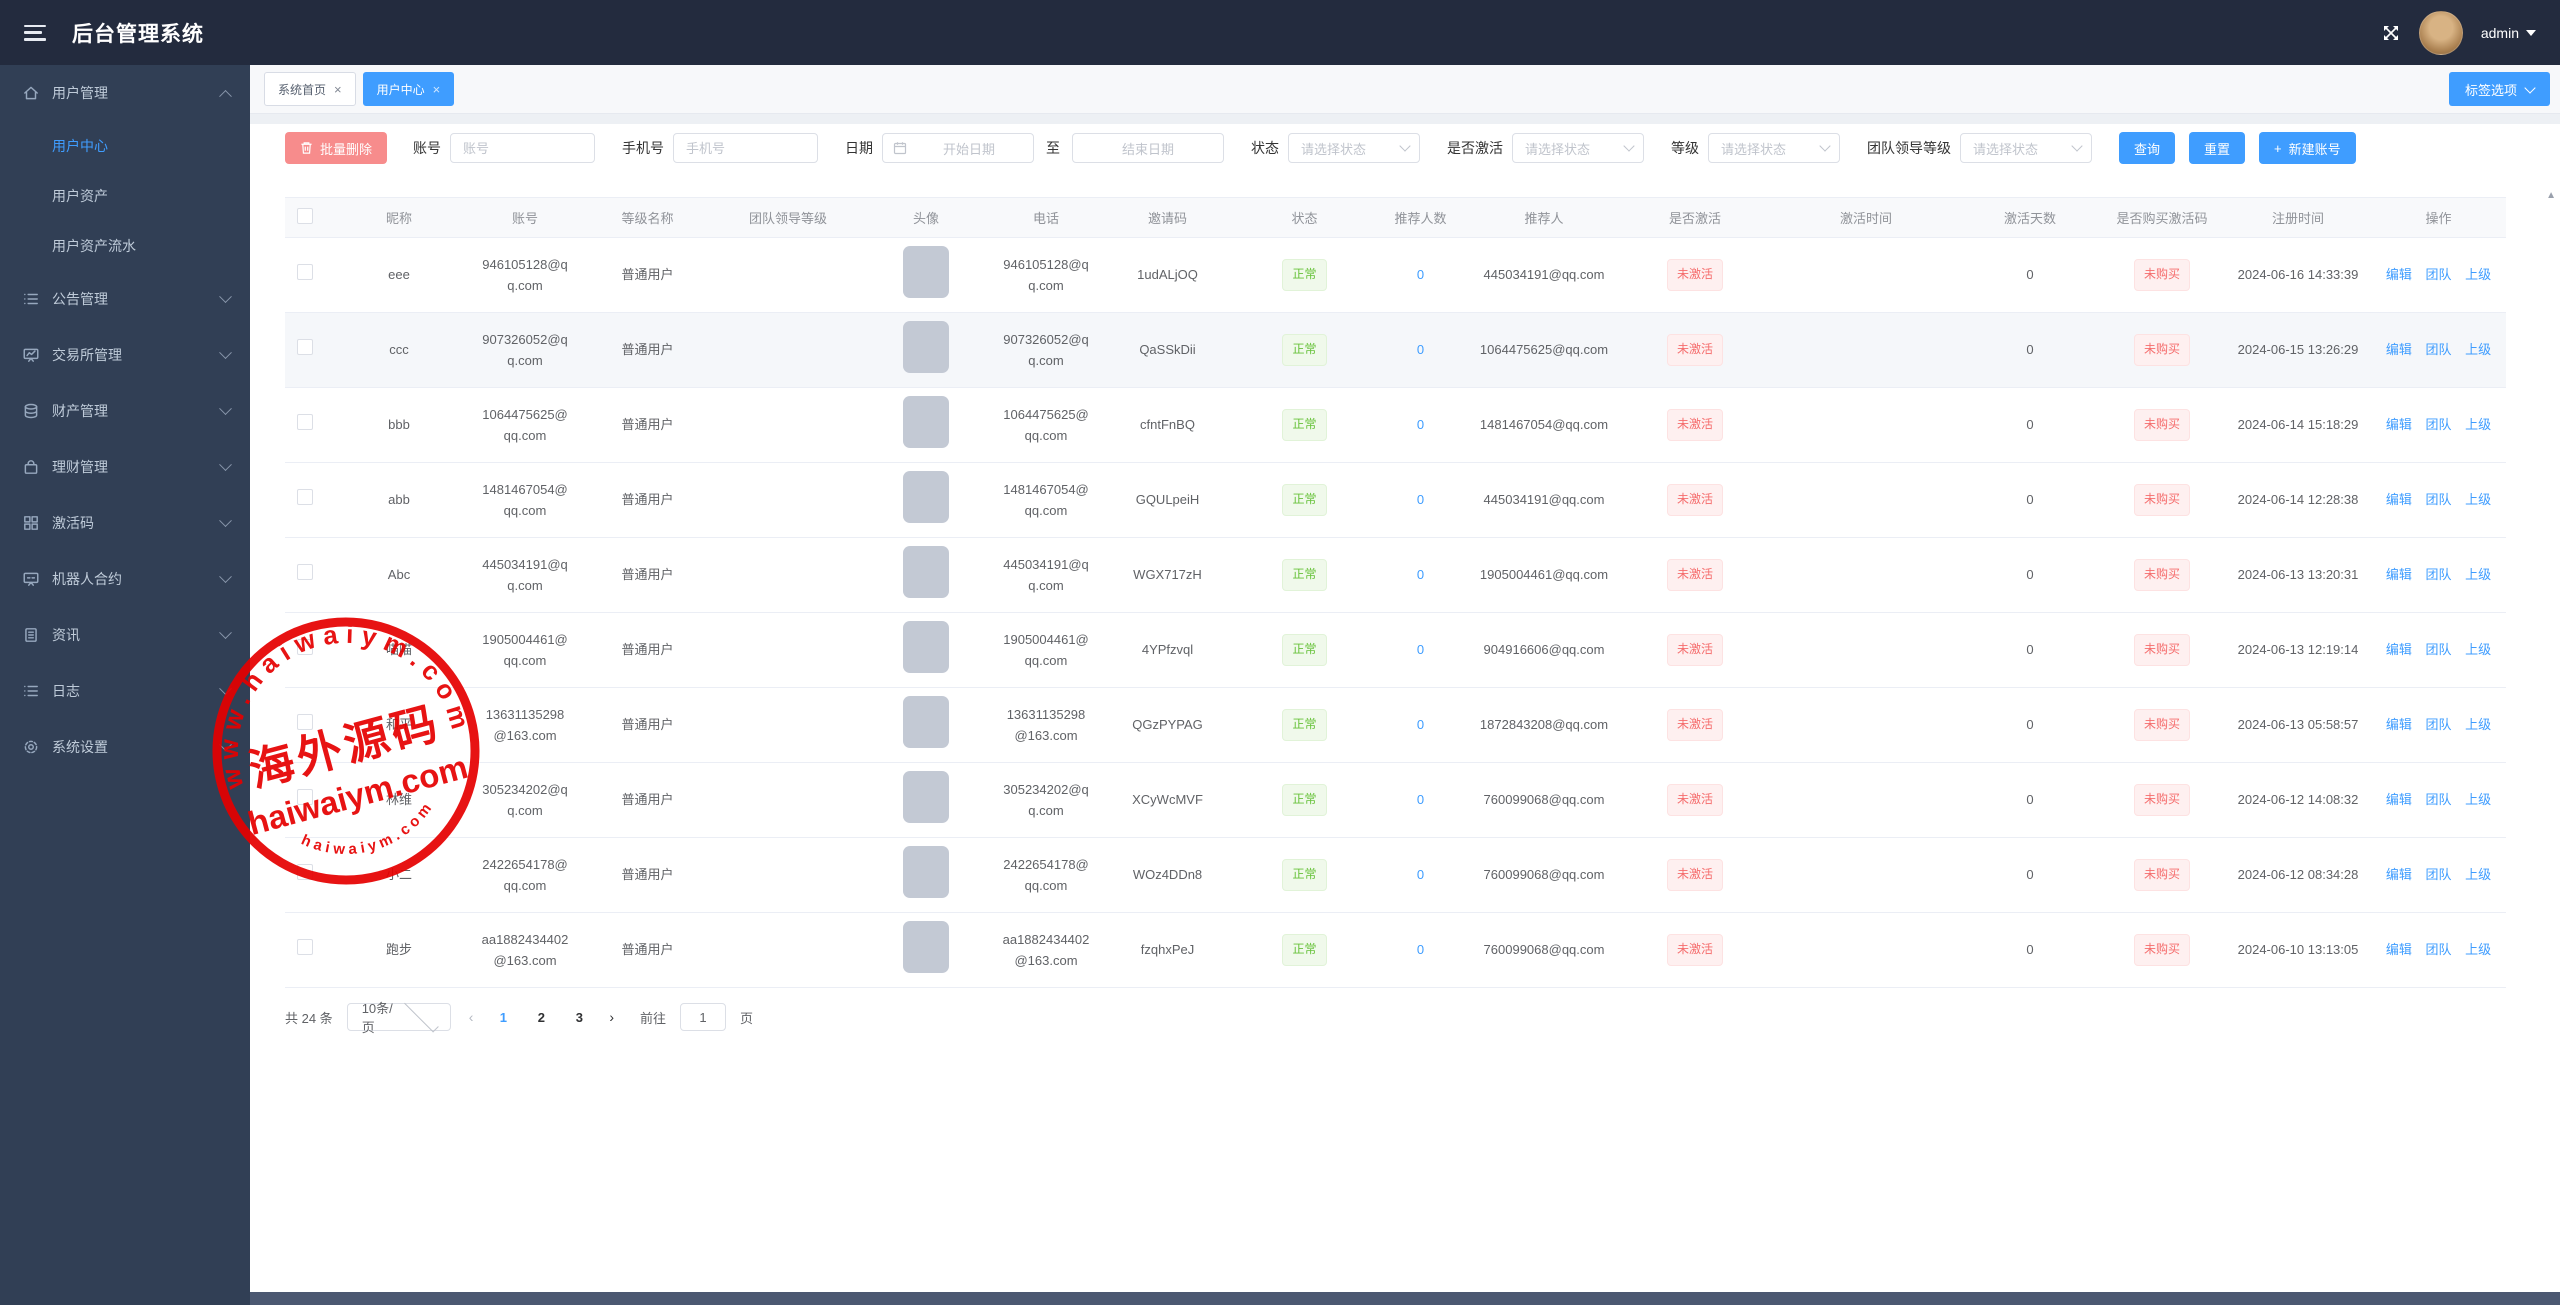 Image resolution: width=2560 pixels, height=1305 pixels. I want to click on tab-user-center: 用户中心 ×, so click(408, 89).